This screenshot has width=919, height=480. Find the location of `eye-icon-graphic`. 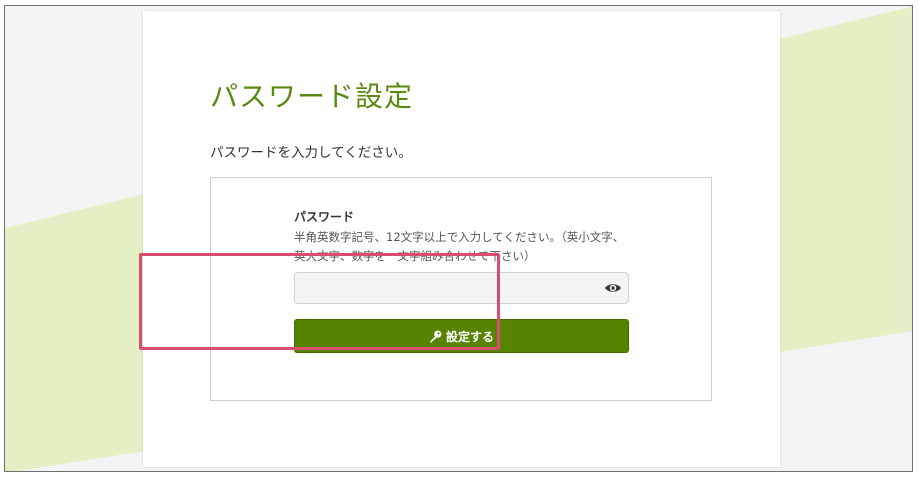

eye-icon-graphic is located at coordinates (613, 288).